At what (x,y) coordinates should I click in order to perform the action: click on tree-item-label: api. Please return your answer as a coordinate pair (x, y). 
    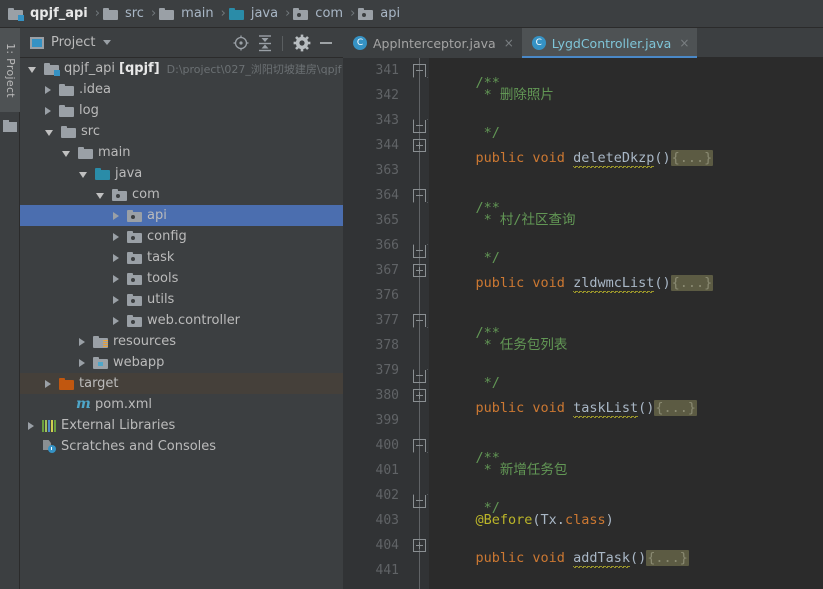
    Looking at the image, I should click on (157, 215).